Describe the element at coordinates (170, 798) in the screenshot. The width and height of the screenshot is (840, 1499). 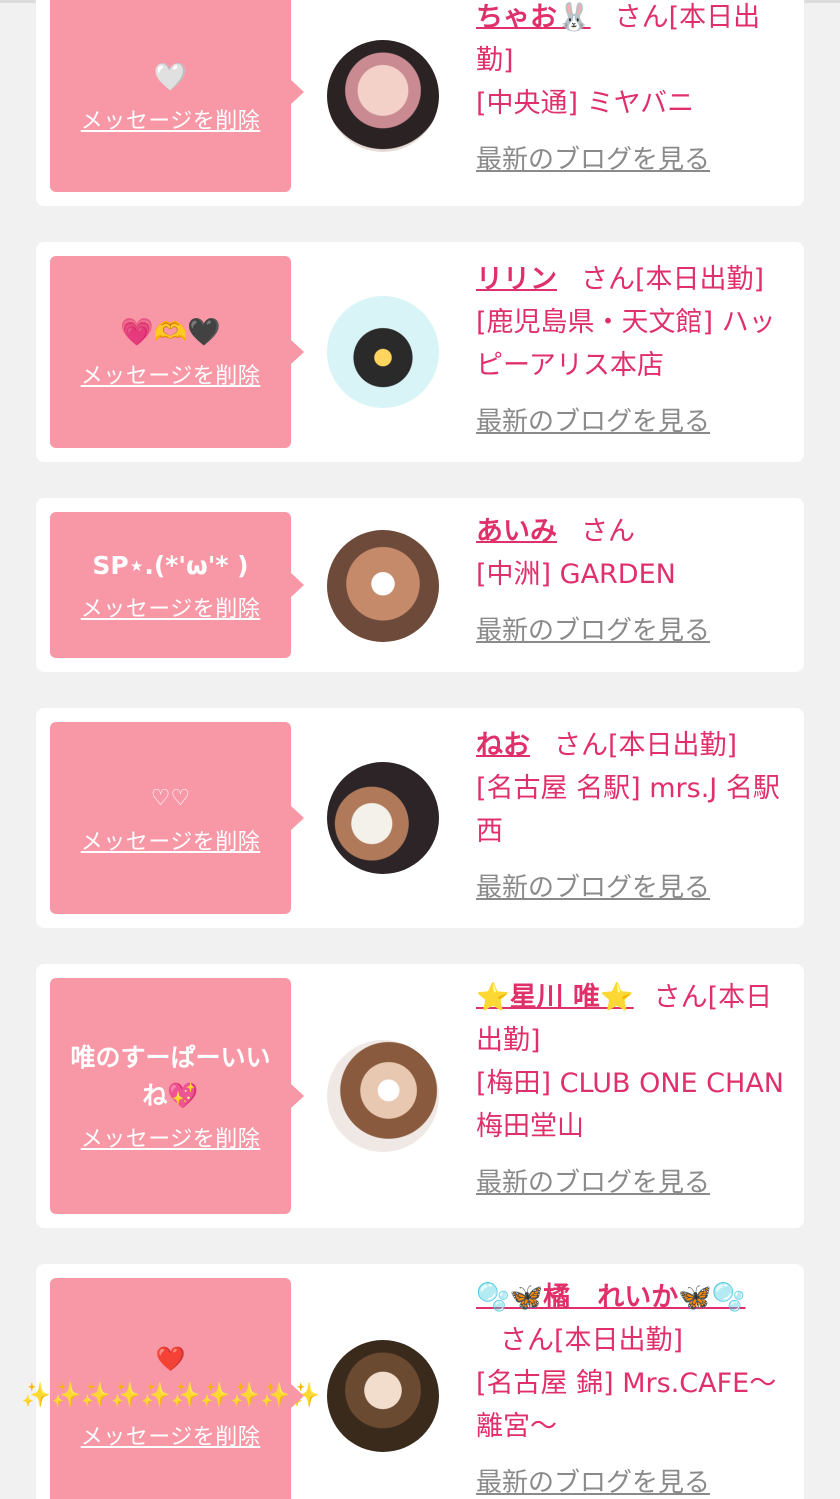
I see `message-text: ♡♡` at that location.